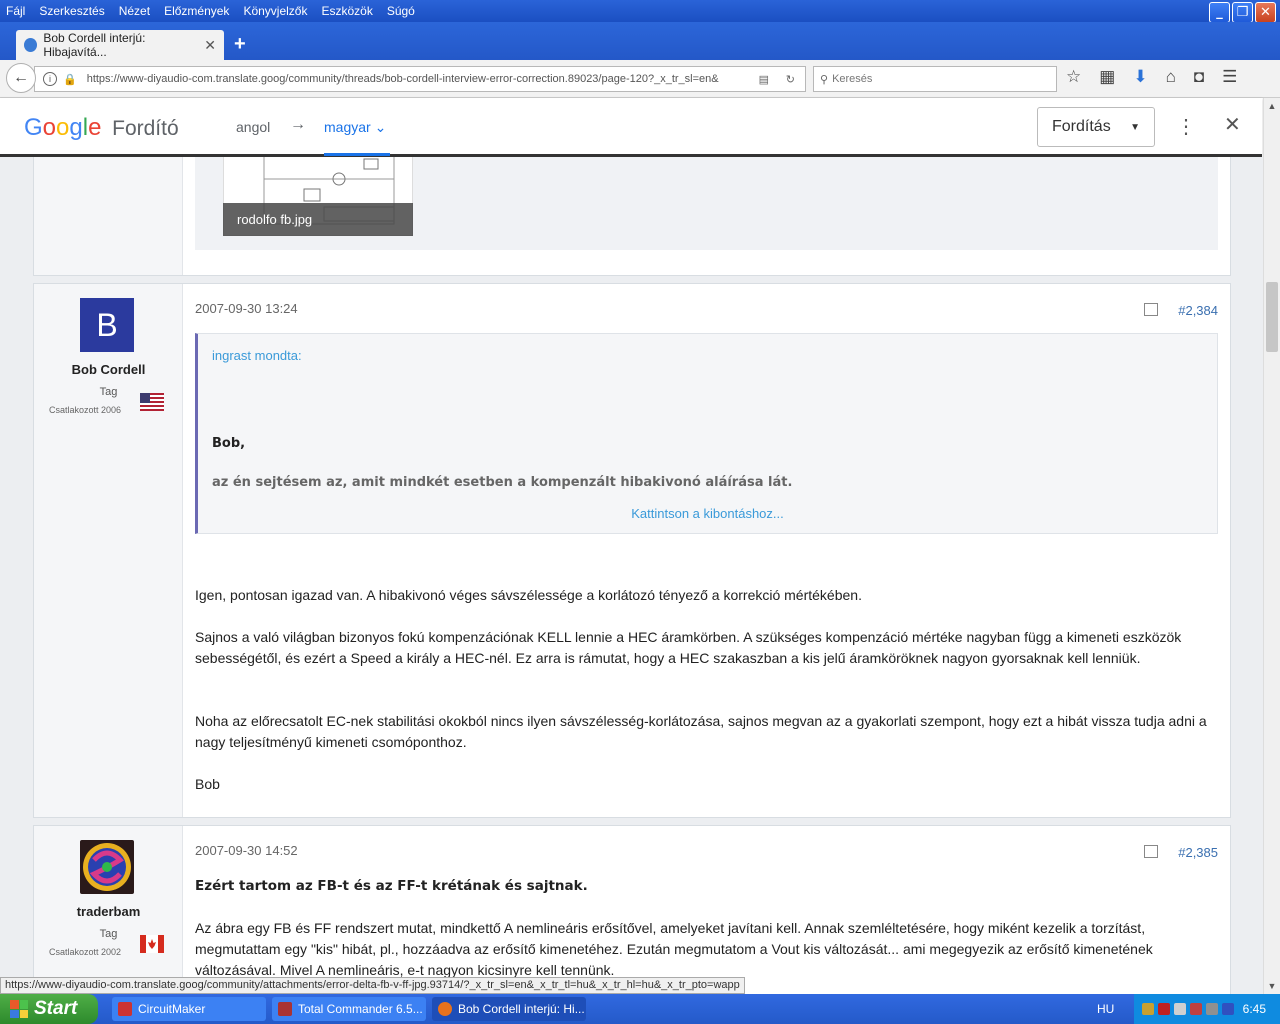 This screenshot has height=1024, width=1280. I want to click on post-author-sidebar: traderbam Tag Csatlakozott 2002, so click(108, 910).